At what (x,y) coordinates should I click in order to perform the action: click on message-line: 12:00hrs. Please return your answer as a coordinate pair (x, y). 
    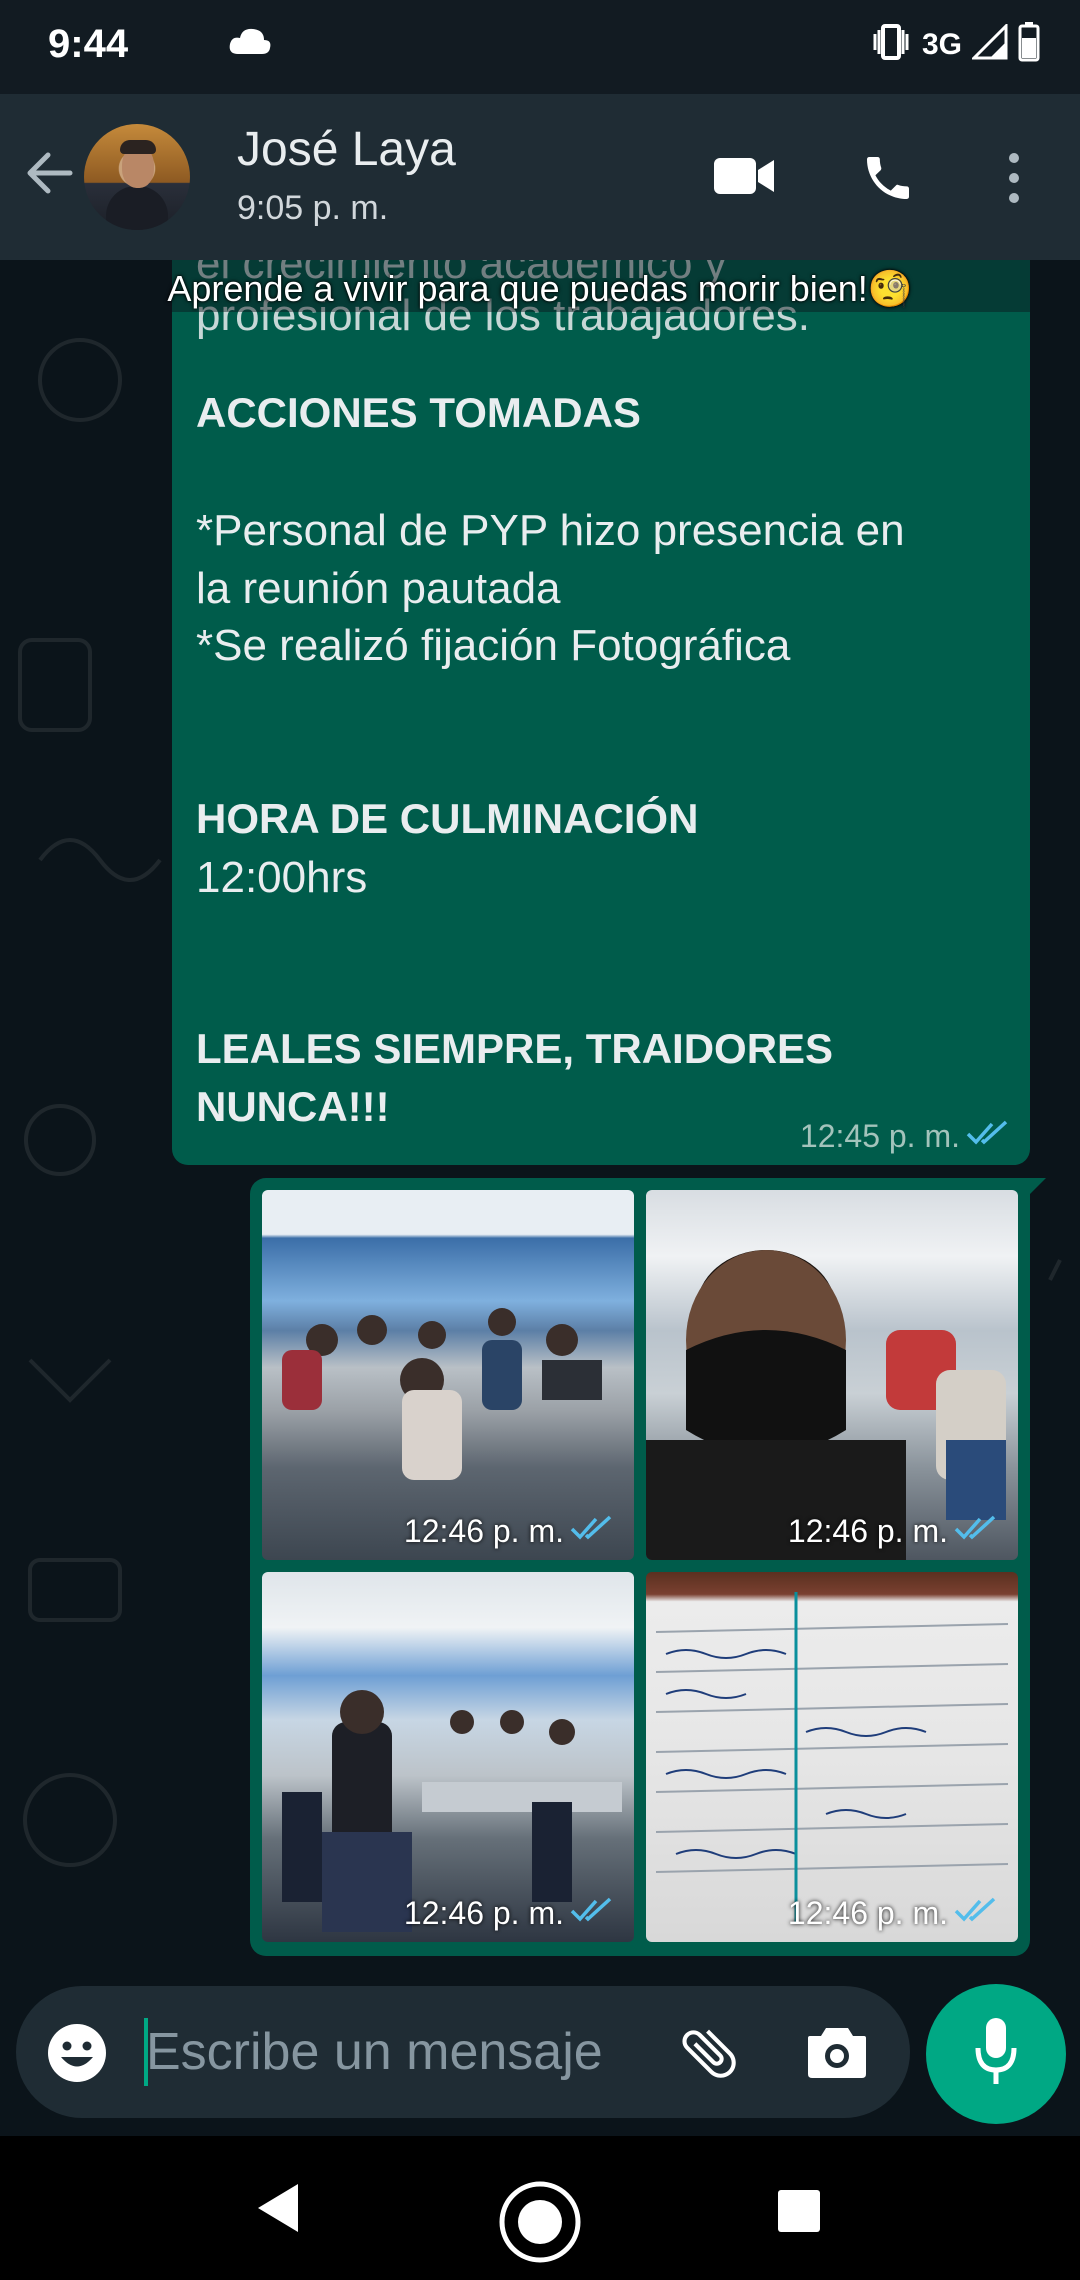
    Looking at the image, I should click on (282, 877).